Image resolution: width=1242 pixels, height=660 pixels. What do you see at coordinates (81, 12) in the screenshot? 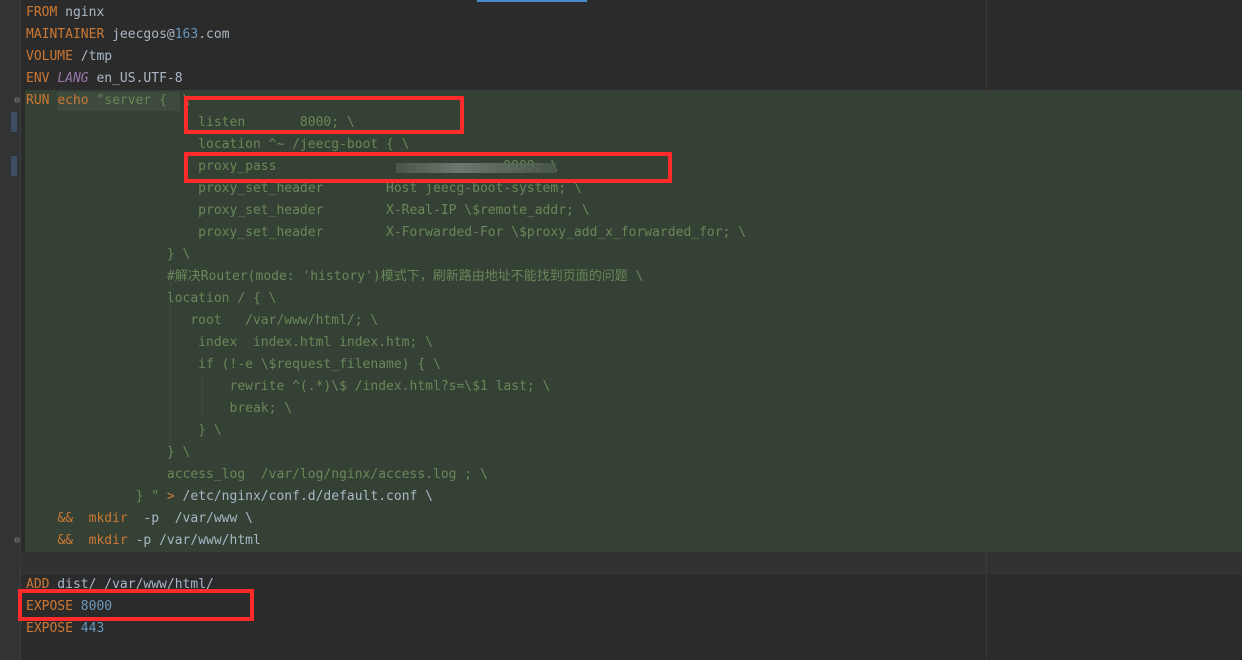
I see `code-token: nginx` at bounding box center [81, 12].